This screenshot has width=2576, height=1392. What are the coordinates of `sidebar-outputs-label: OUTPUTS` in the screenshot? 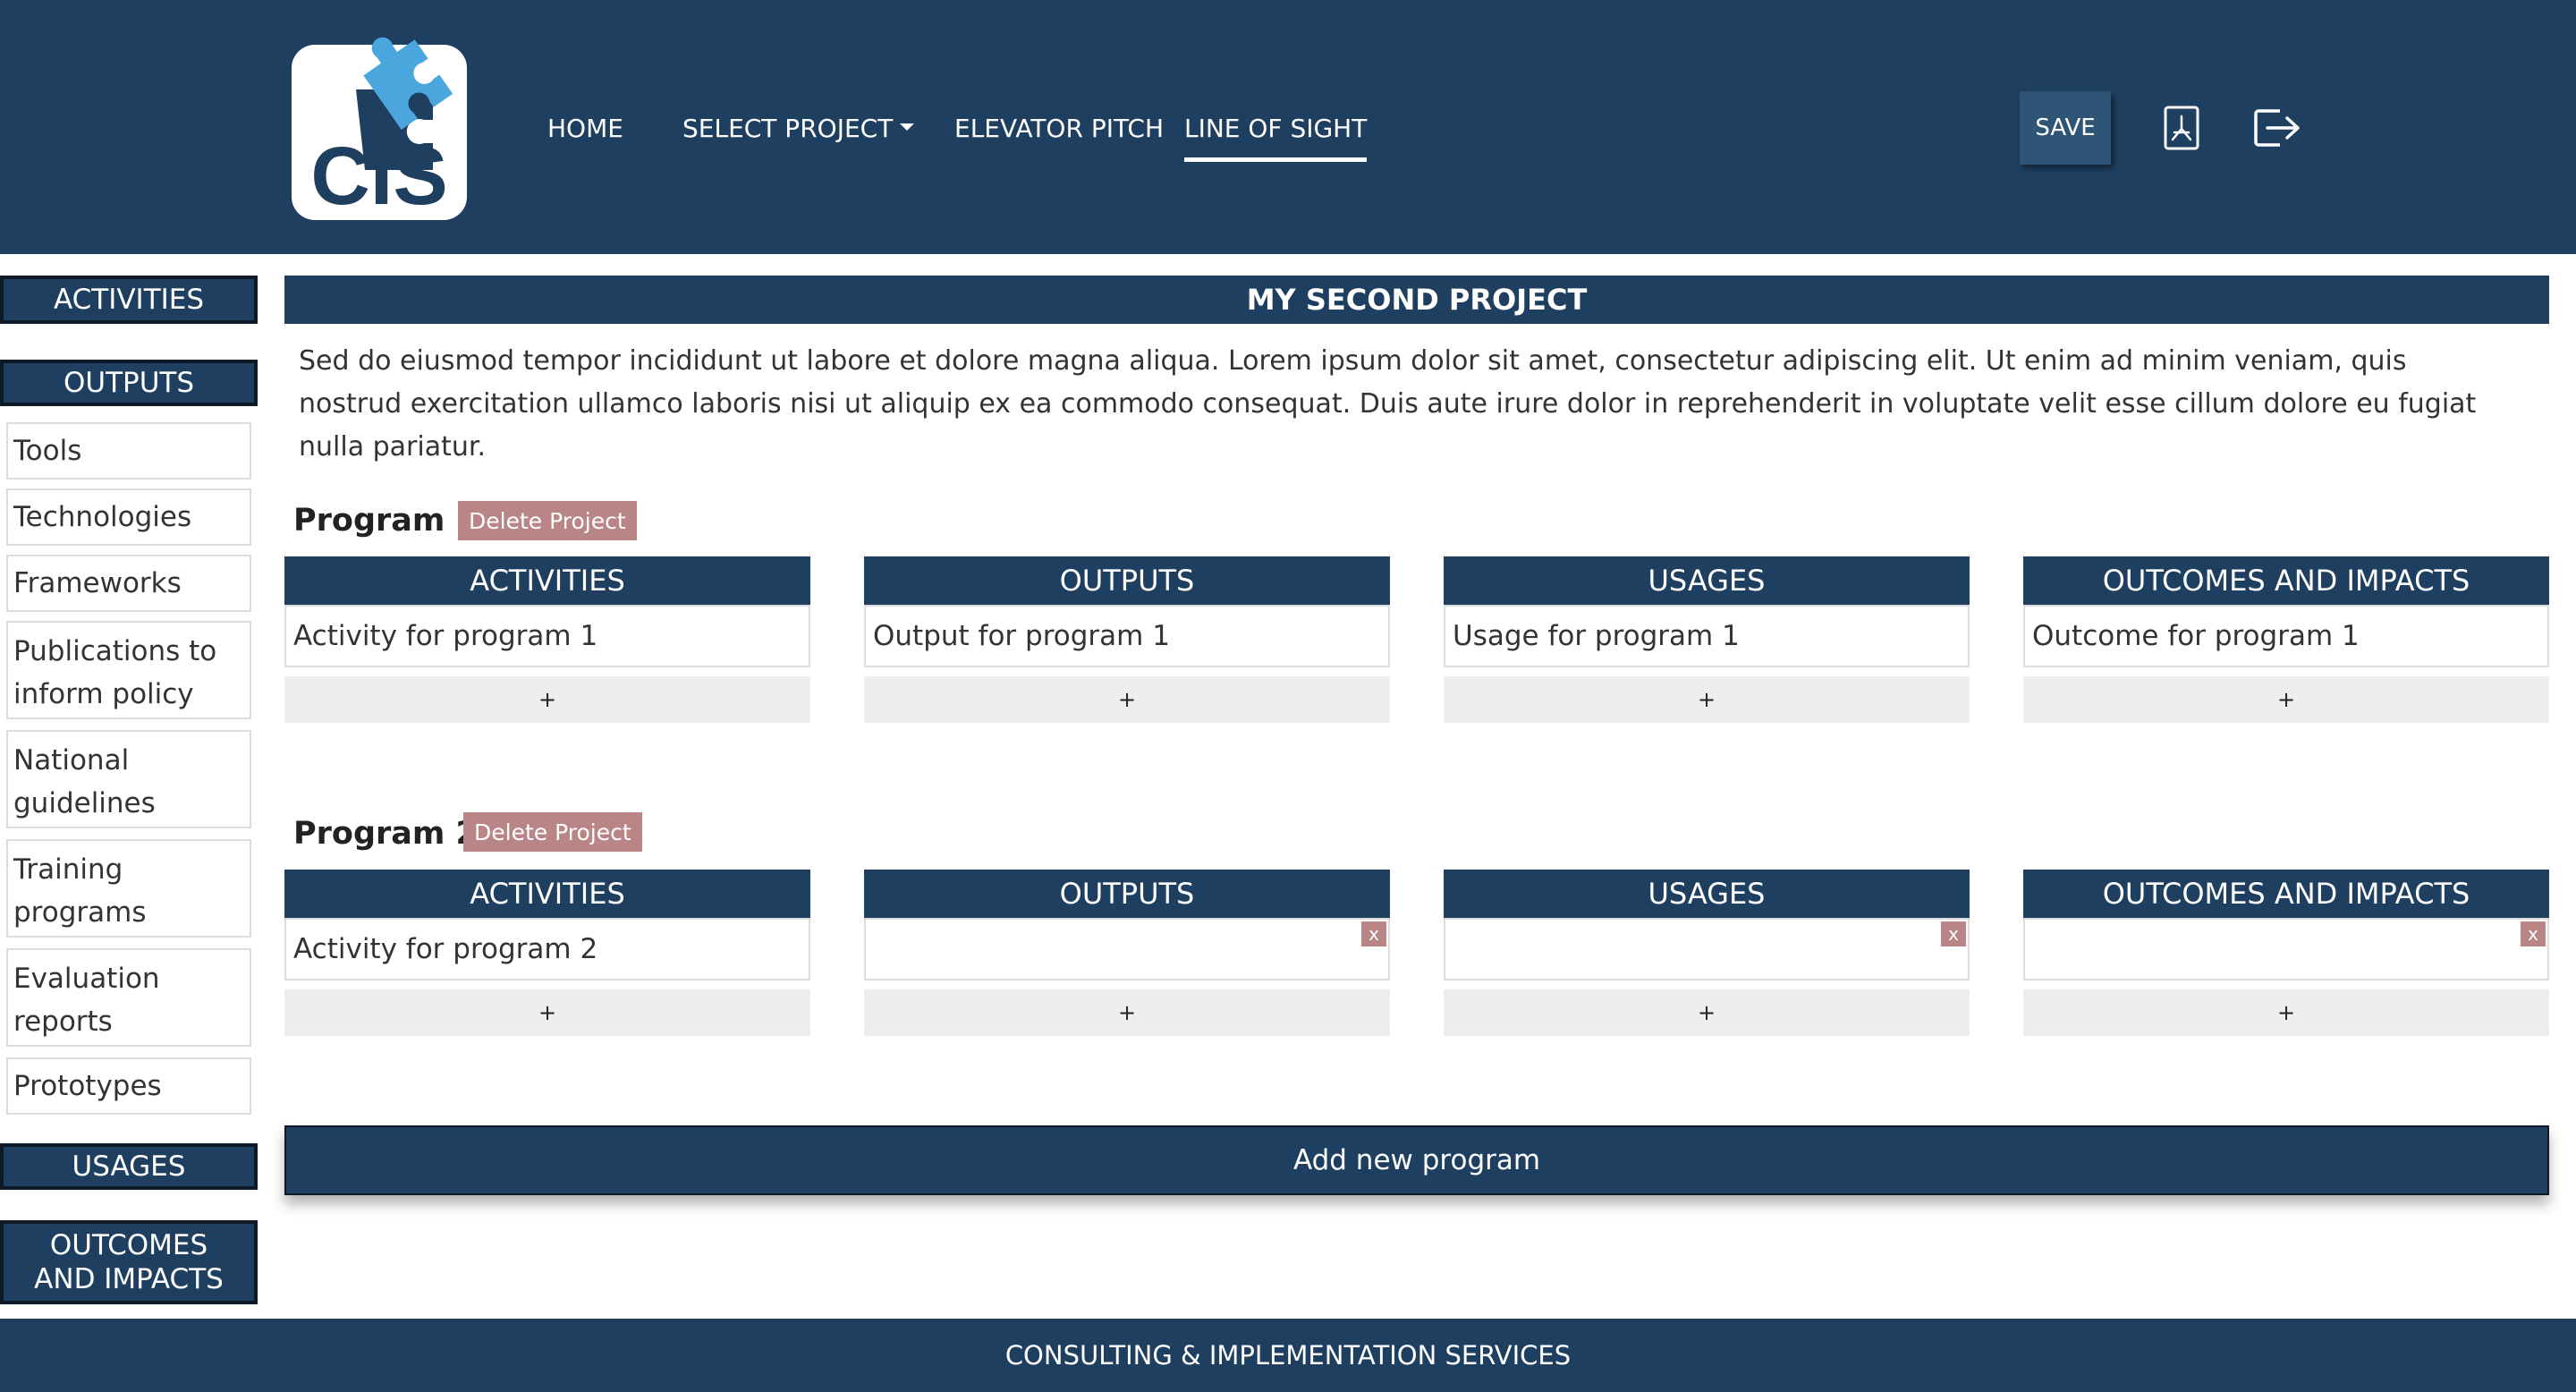 It's located at (129, 383).